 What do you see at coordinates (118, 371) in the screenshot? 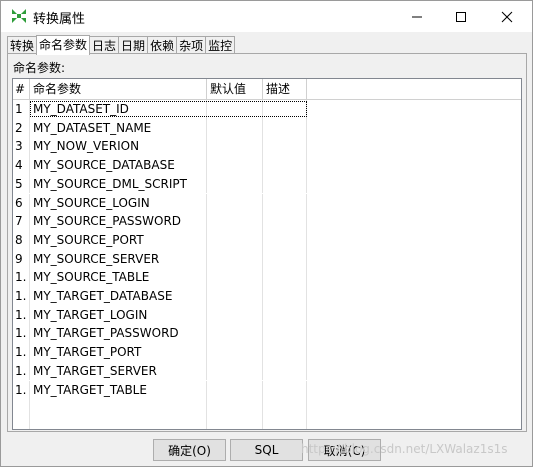
I see `param-name-cell: MY_TARGET_SERVER` at bounding box center [118, 371].